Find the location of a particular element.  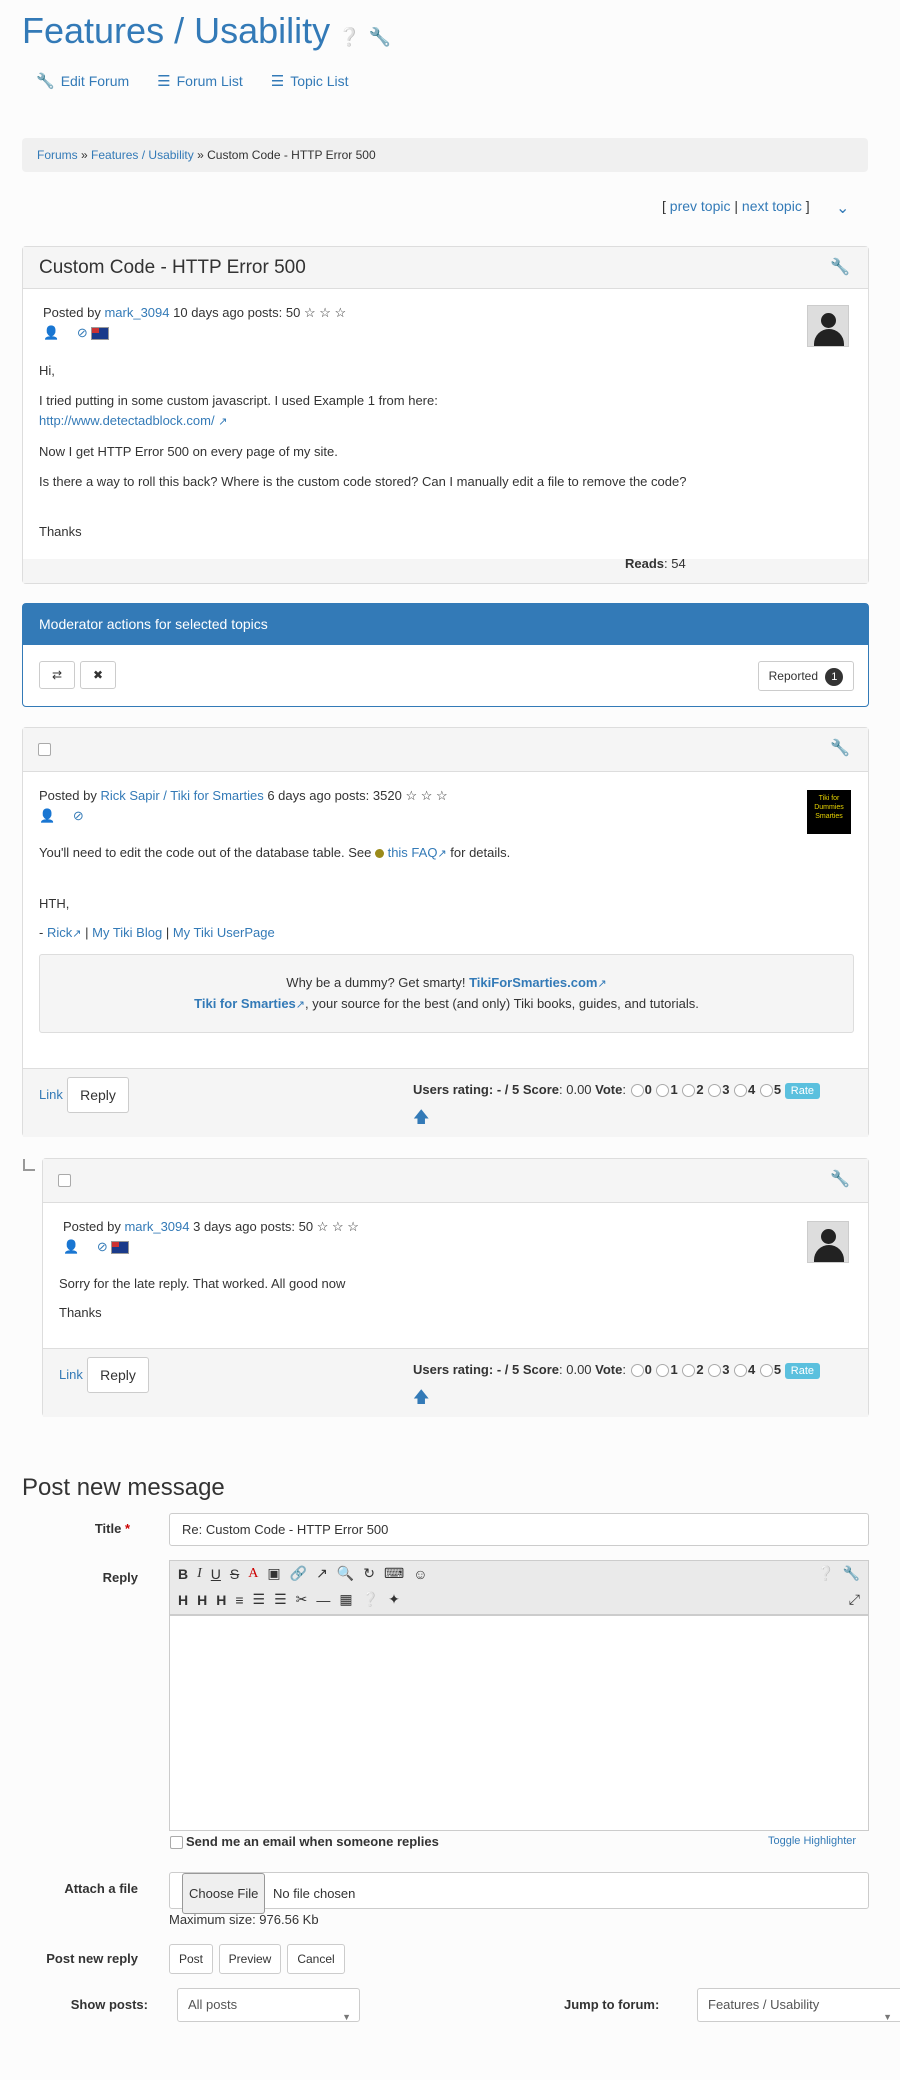

rick-link: Rick is located at coordinates (59, 932).